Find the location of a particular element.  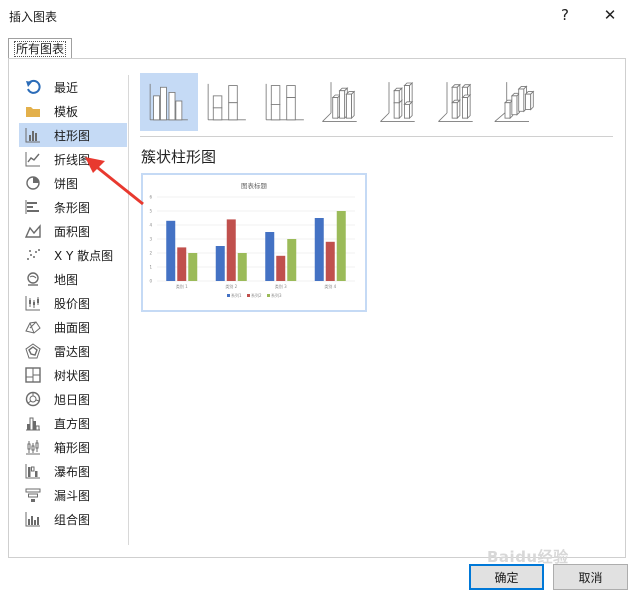

close-button: ✕ is located at coordinates (610, 15).